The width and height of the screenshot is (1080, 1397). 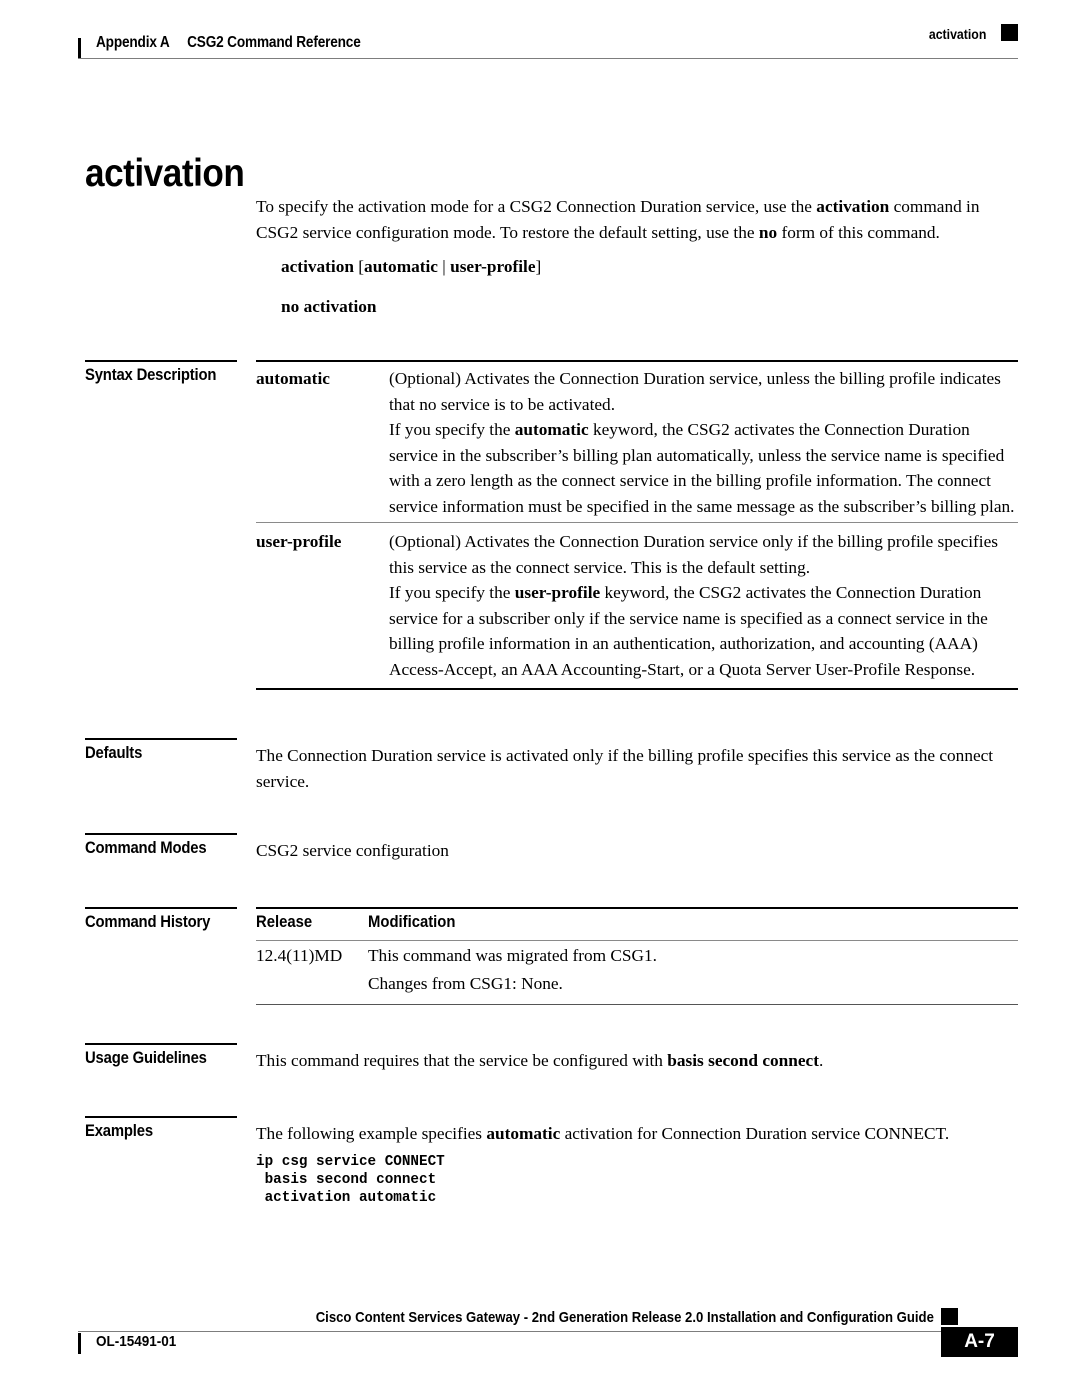 What do you see at coordinates (548, 47) in the screenshot?
I see `running-header: Appendix A CSG2 Command Reference` at bounding box center [548, 47].